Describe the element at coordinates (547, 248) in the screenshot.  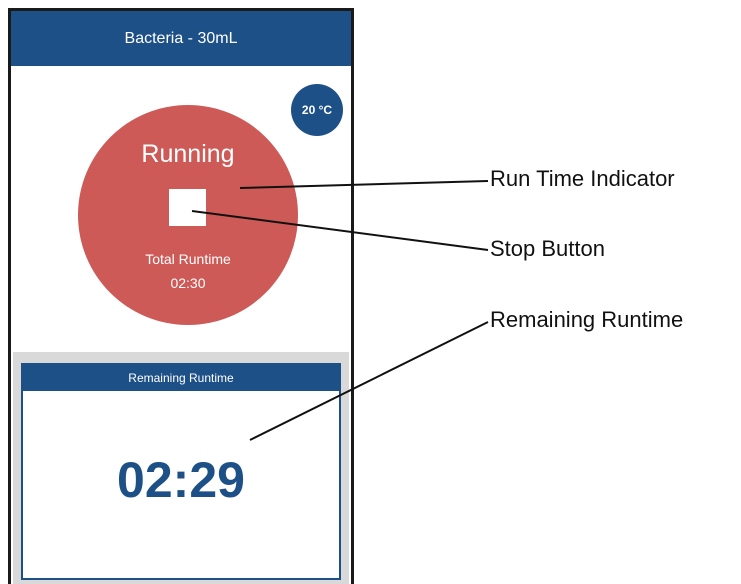
I see `callout-stop-button: Stop Button` at that location.